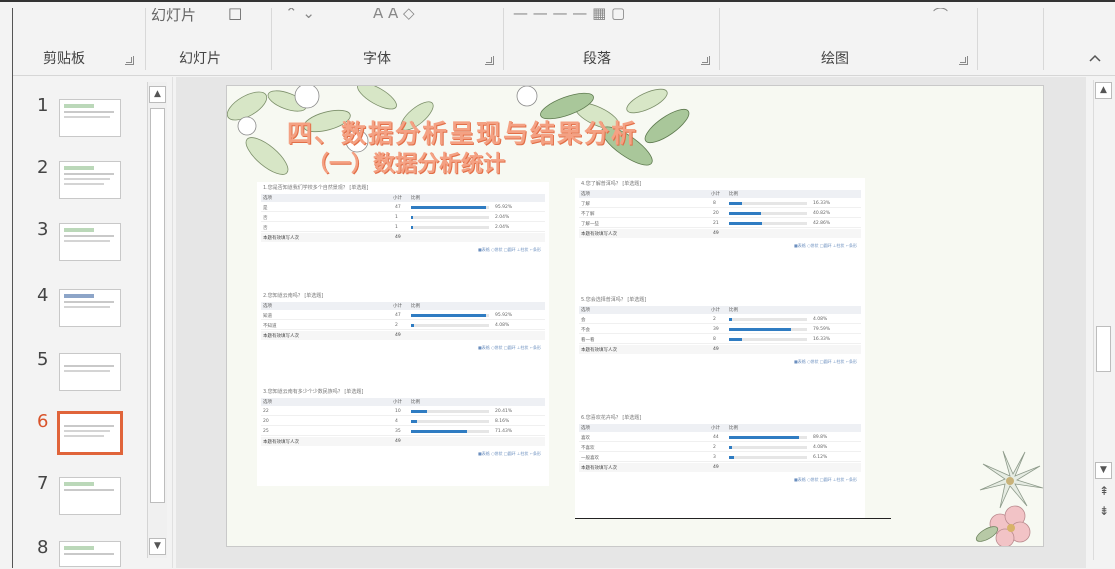  I want to click on group-label-font: 字体, so click(377, 59).